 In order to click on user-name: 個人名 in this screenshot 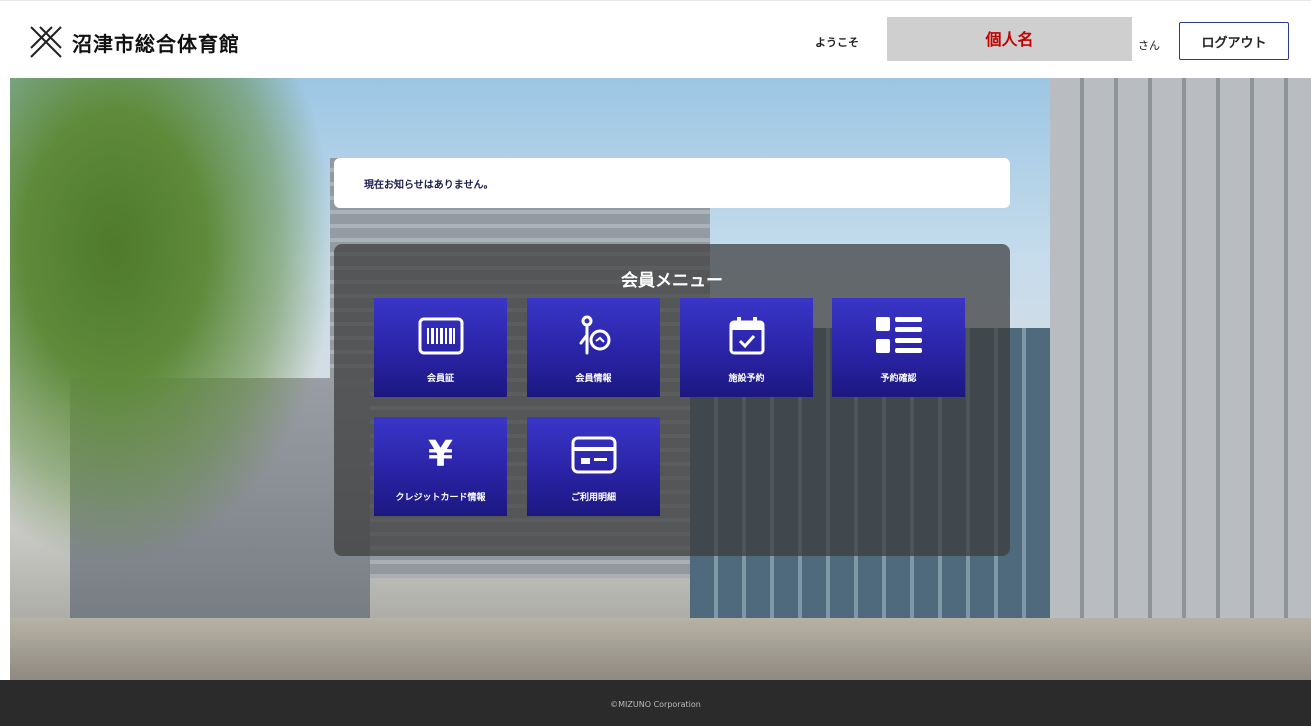, I will do `click(1009, 39)`.